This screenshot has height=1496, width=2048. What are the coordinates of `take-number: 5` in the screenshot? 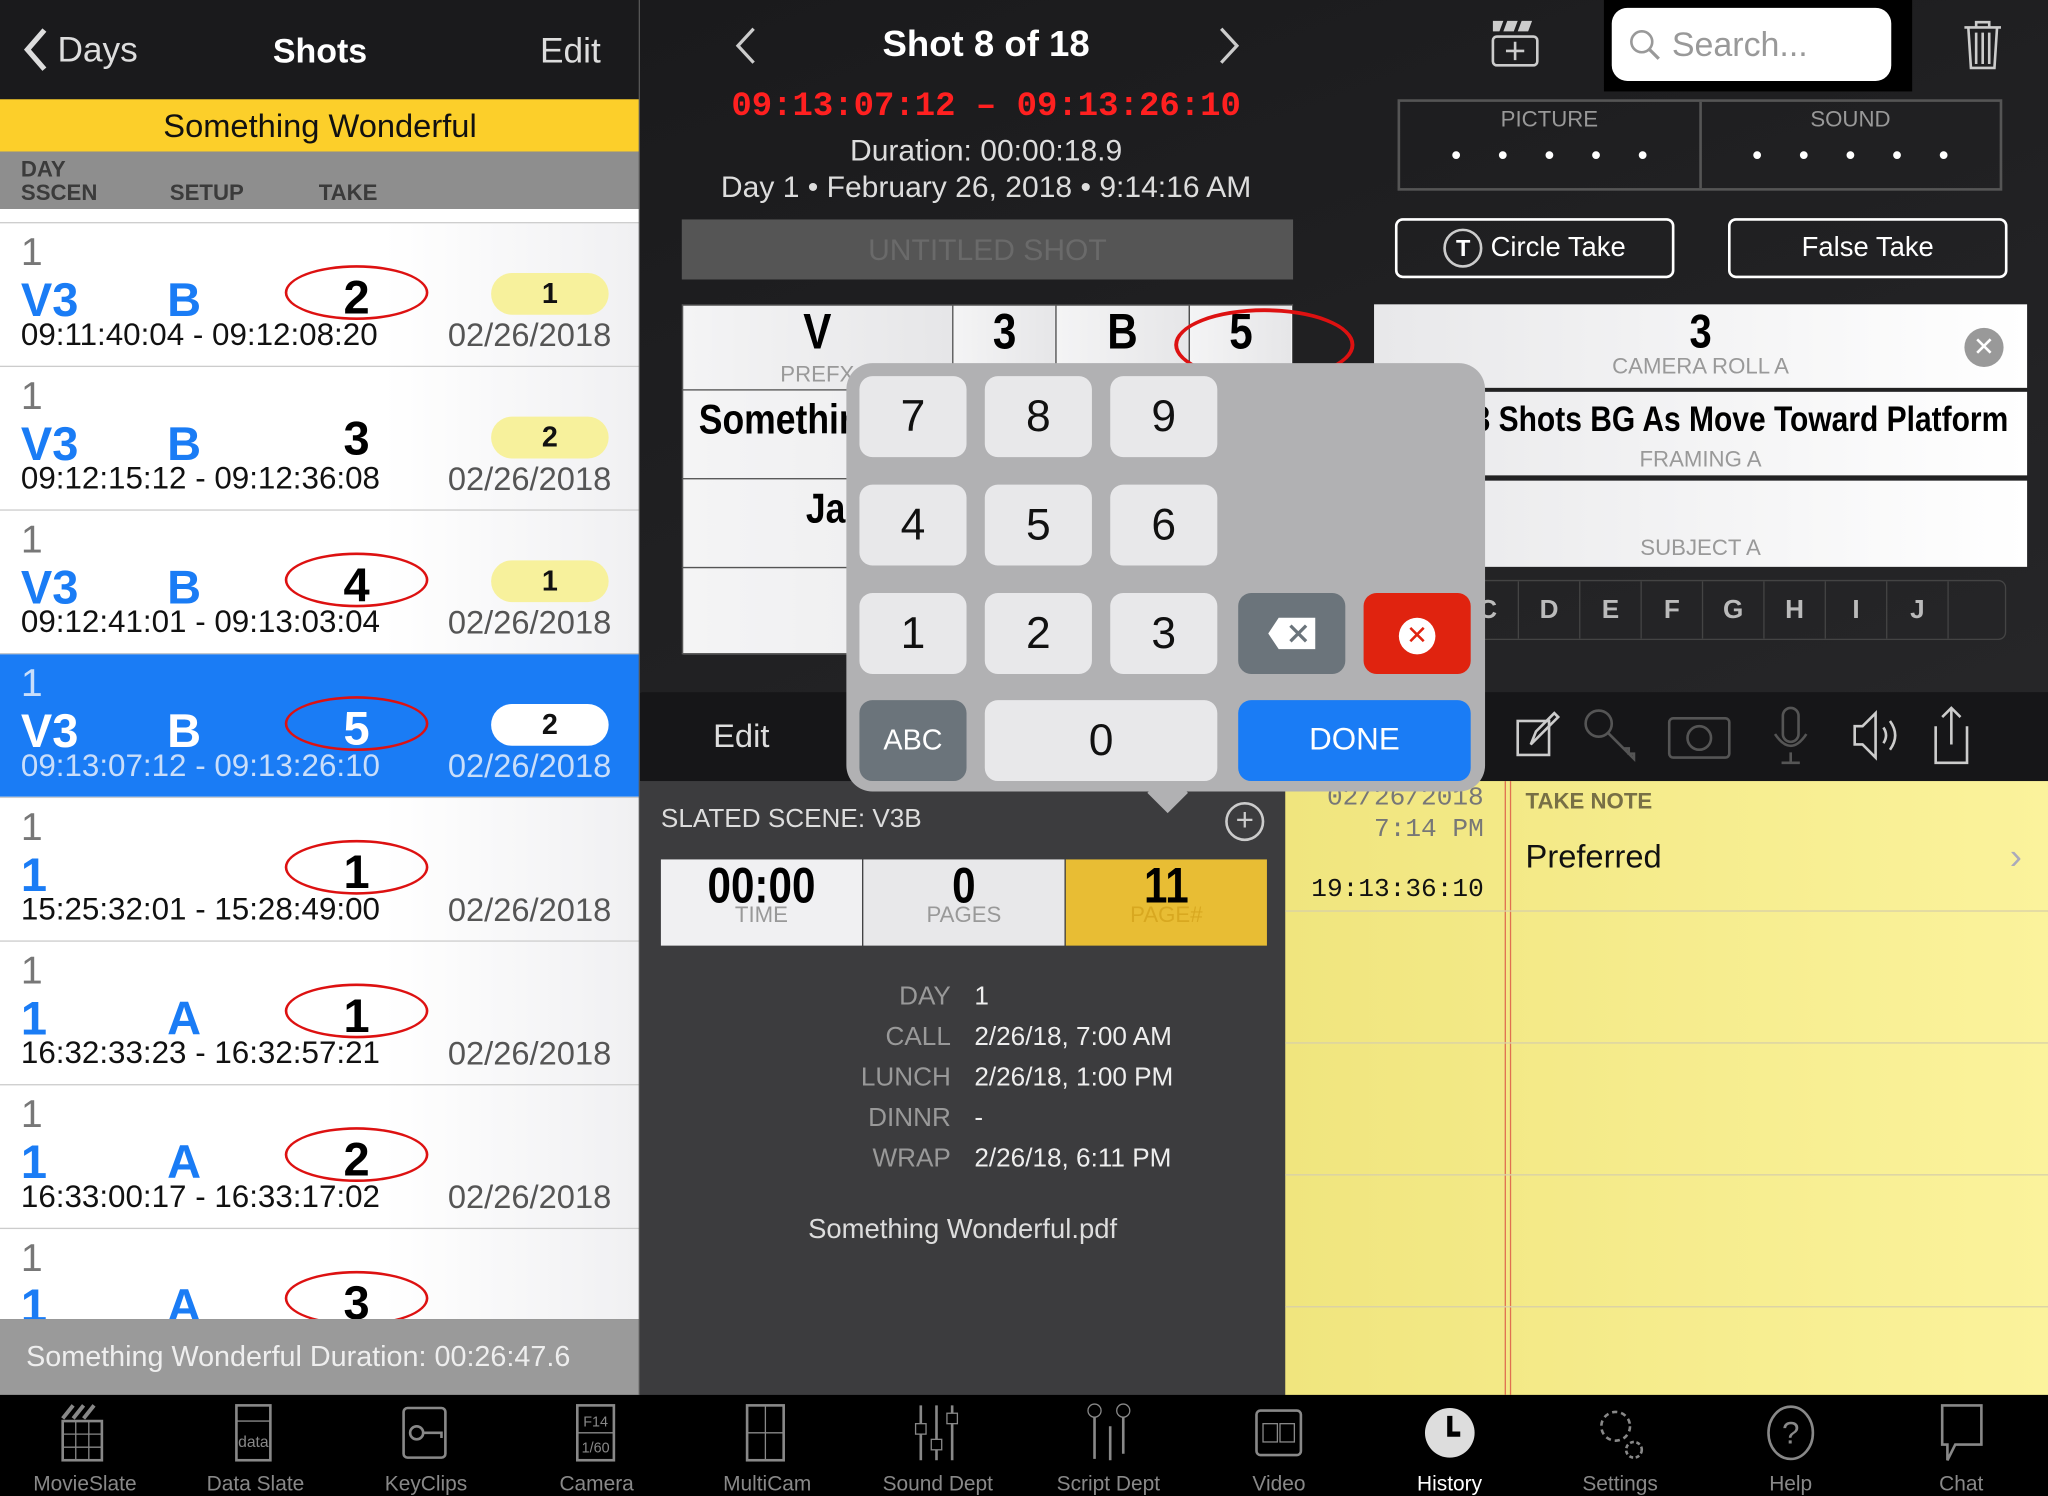 It's located at (356, 725).